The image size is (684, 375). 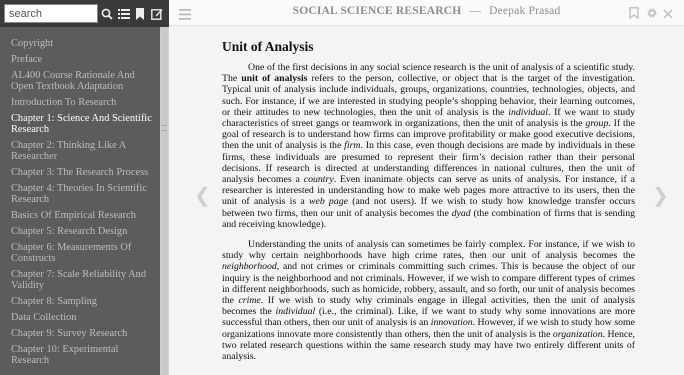 I want to click on toc-item: Chapter 9: Survey Research, so click(x=80, y=333).